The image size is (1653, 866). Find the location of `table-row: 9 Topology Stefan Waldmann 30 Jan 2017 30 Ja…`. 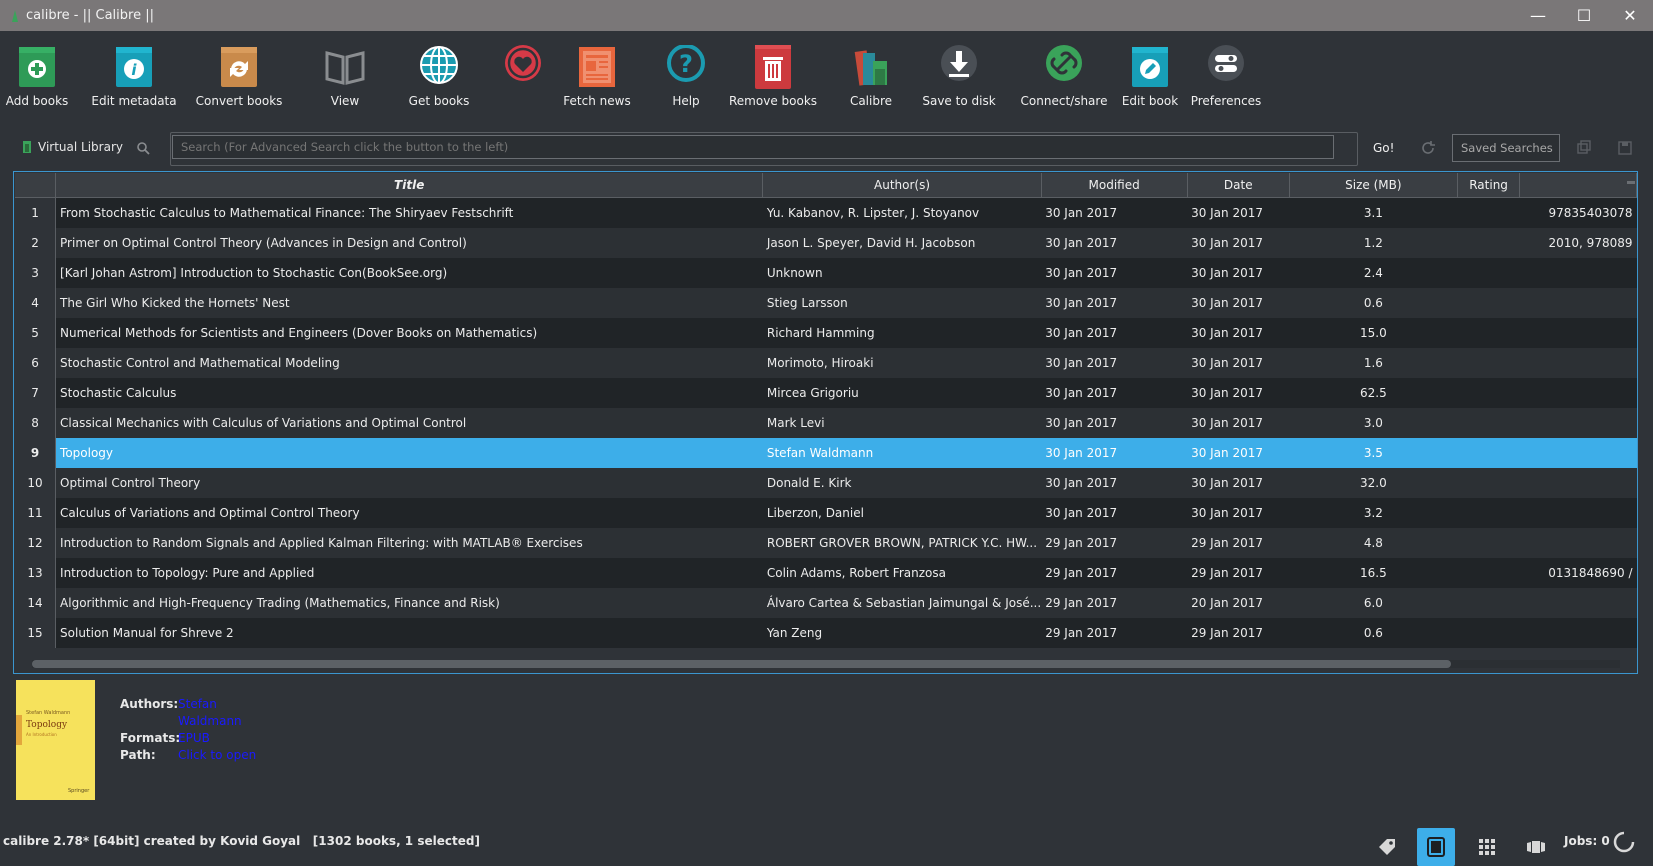

table-row: 9 Topology Stefan Waldmann 30 Jan 2017 30 Ja… is located at coordinates (826, 453).